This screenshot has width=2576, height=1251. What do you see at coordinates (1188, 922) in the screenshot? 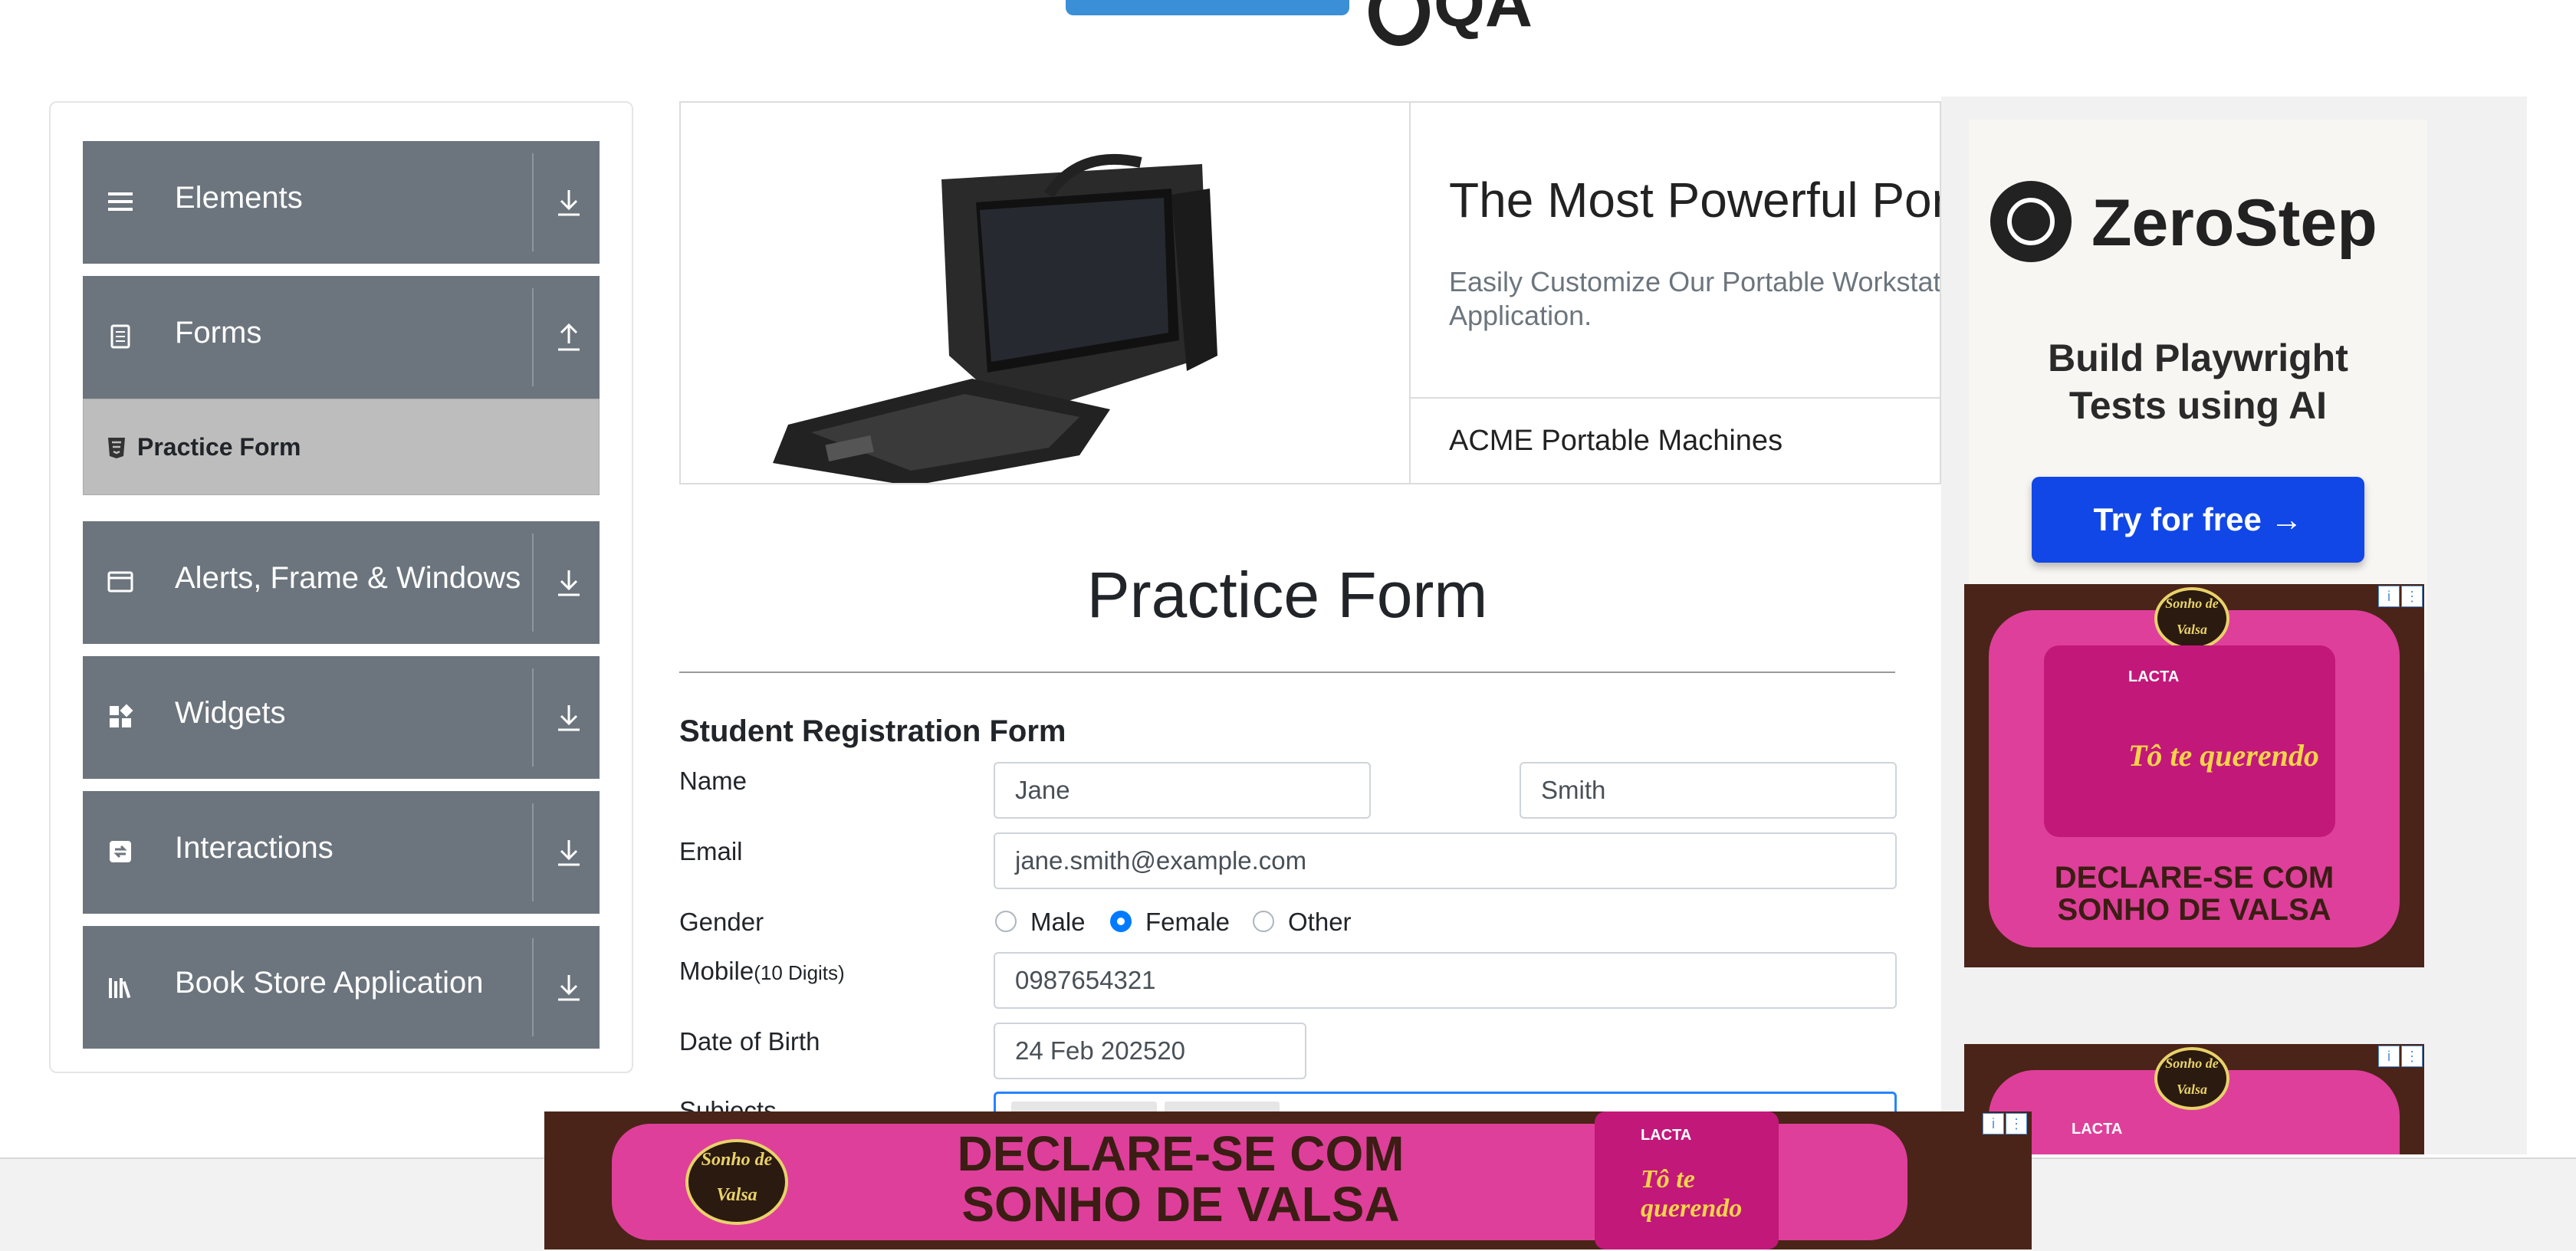
I see `radio-label: Female` at bounding box center [1188, 922].